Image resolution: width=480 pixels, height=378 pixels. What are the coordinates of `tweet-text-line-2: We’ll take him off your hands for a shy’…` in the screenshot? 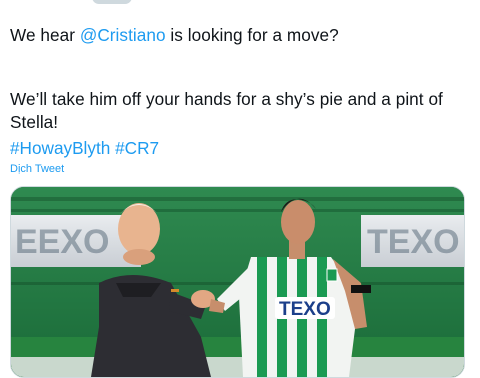 It's located at (226, 110).